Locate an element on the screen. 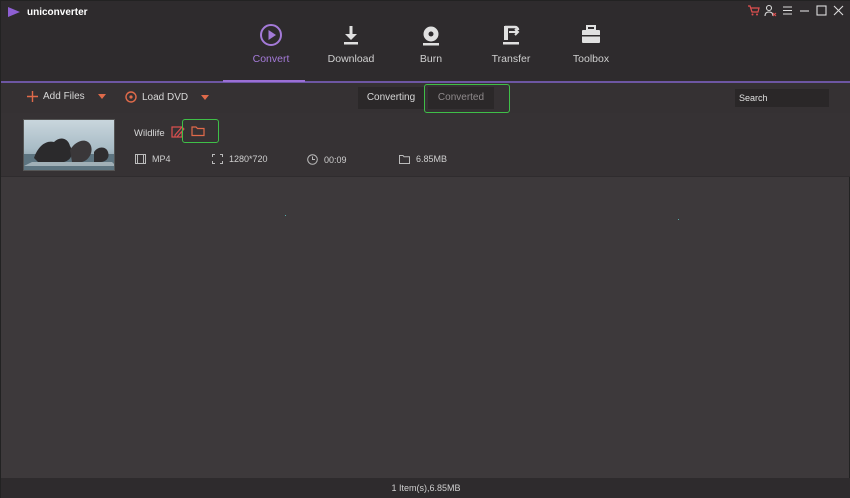  add-files-label: Add Files is located at coordinates (64, 96).